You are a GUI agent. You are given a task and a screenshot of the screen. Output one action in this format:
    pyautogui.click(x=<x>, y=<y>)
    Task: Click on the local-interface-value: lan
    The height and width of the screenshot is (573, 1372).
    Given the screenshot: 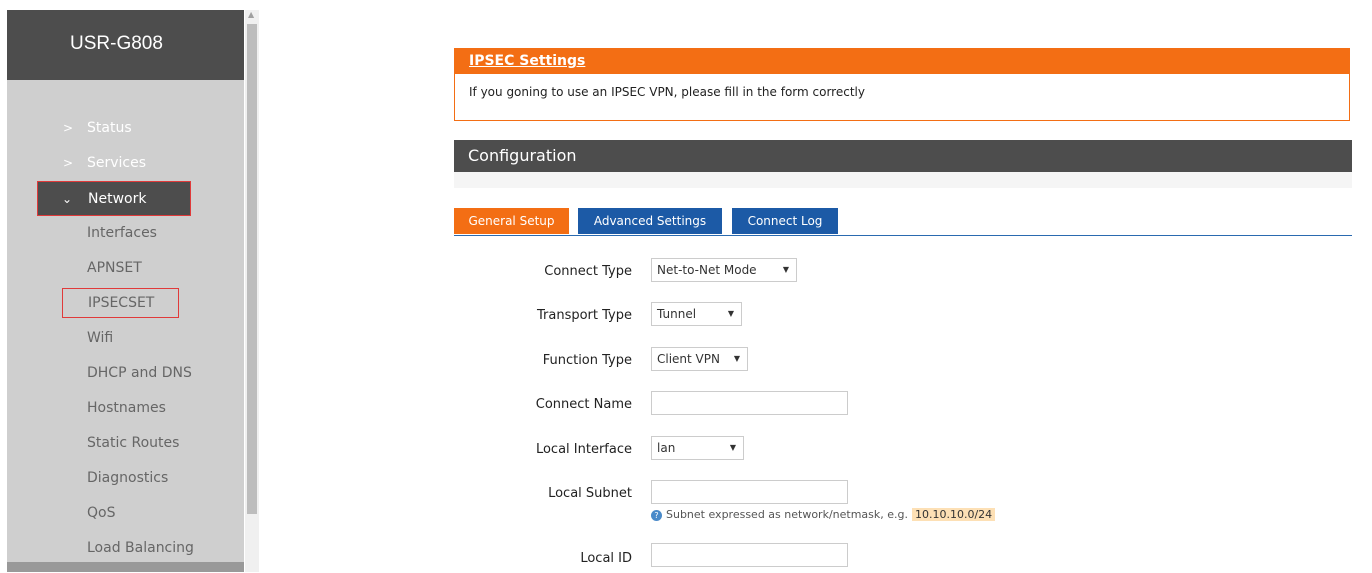 What is the action you would take?
    pyautogui.click(x=666, y=448)
    